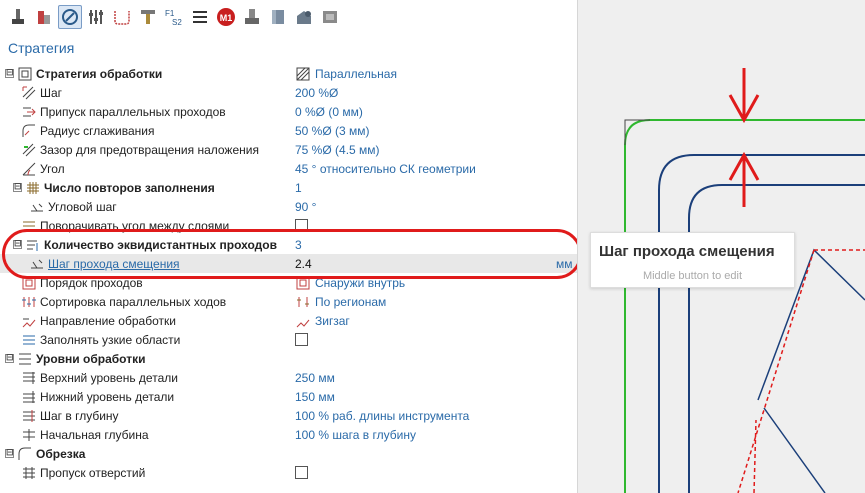 Image resolution: width=865 pixels, height=493 pixels. What do you see at coordinates (288, 244) in the screenshot?
I see `property-row-offset-passes: ⊟ Количество эквидистантных проходов 3` at bounding box center [288, 244].